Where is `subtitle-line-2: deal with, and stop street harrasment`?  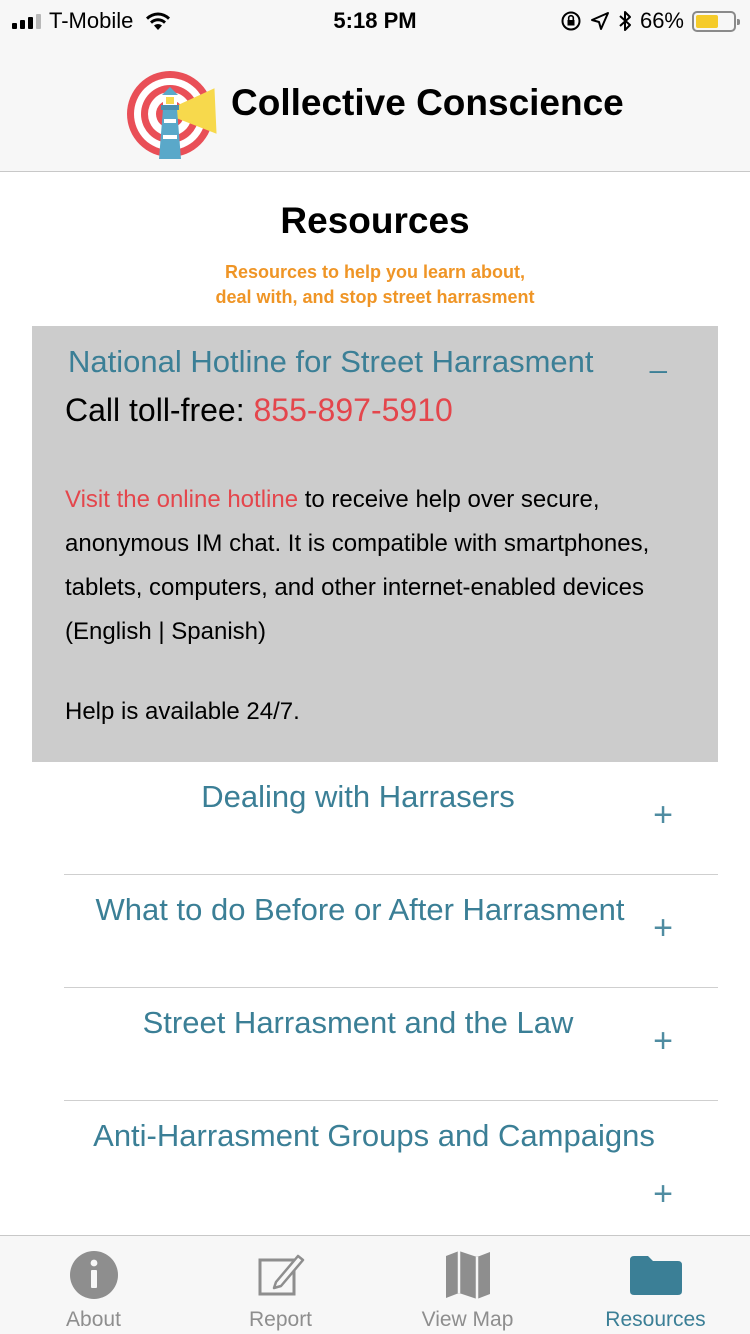
subtitle-line-2: deal with, and stop street harrasment is located at coordinates (375, 297).